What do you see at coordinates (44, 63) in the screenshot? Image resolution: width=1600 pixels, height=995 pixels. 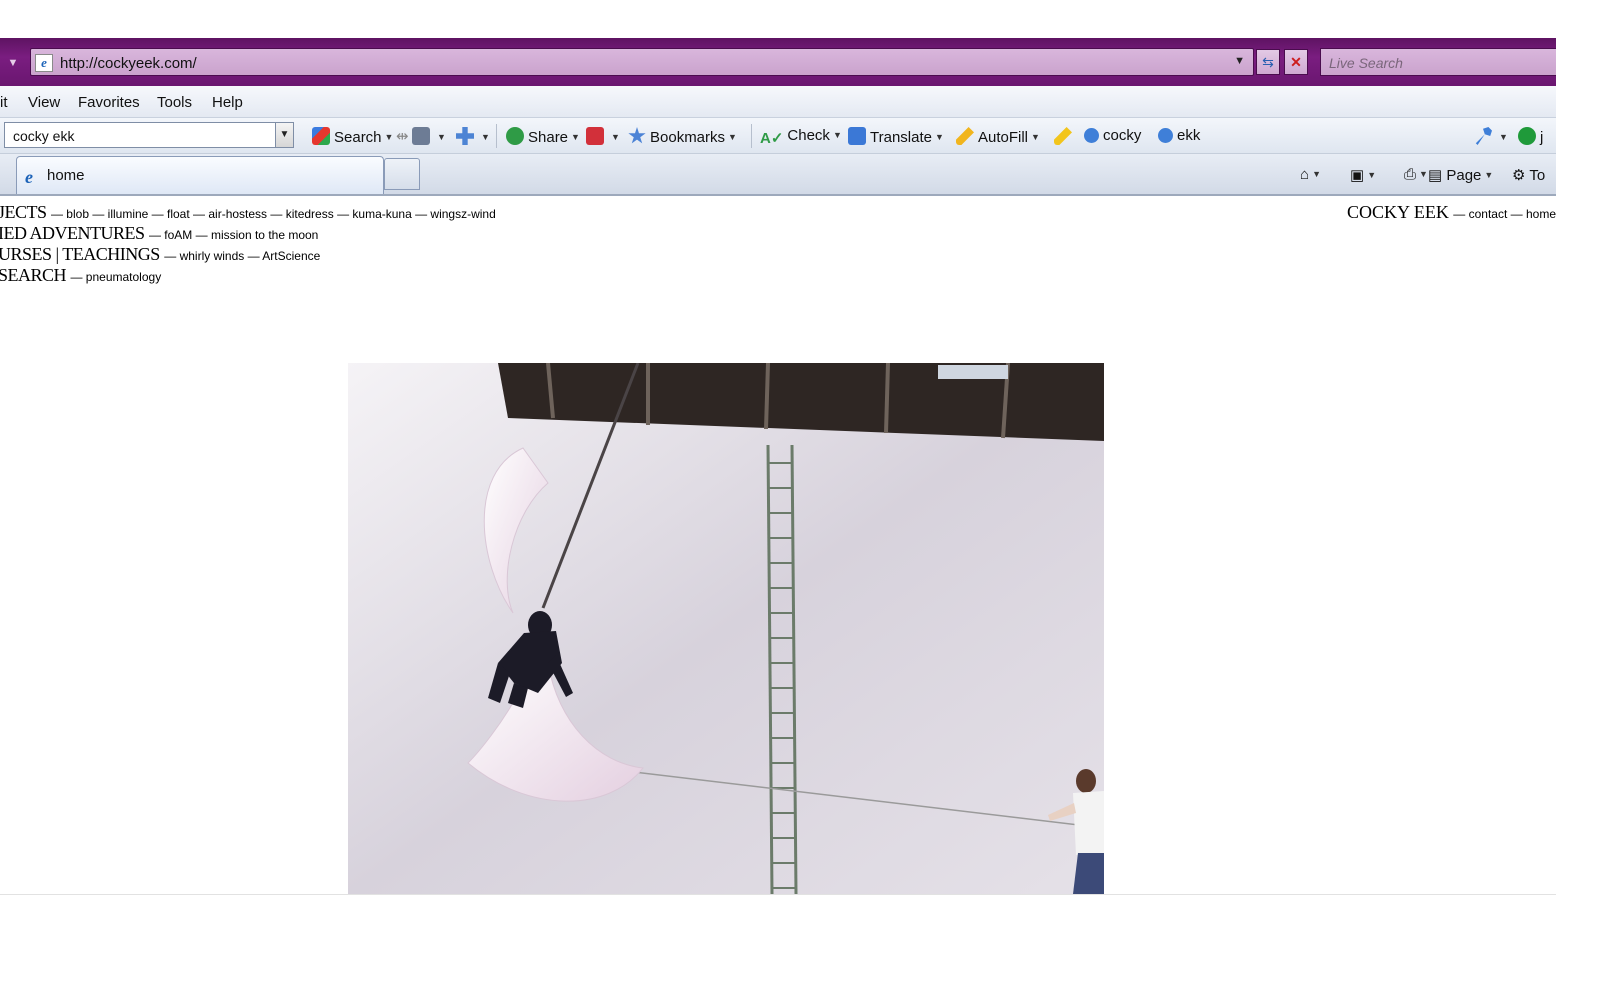 I see `page-icon: e` at bounding box center [44, 63].